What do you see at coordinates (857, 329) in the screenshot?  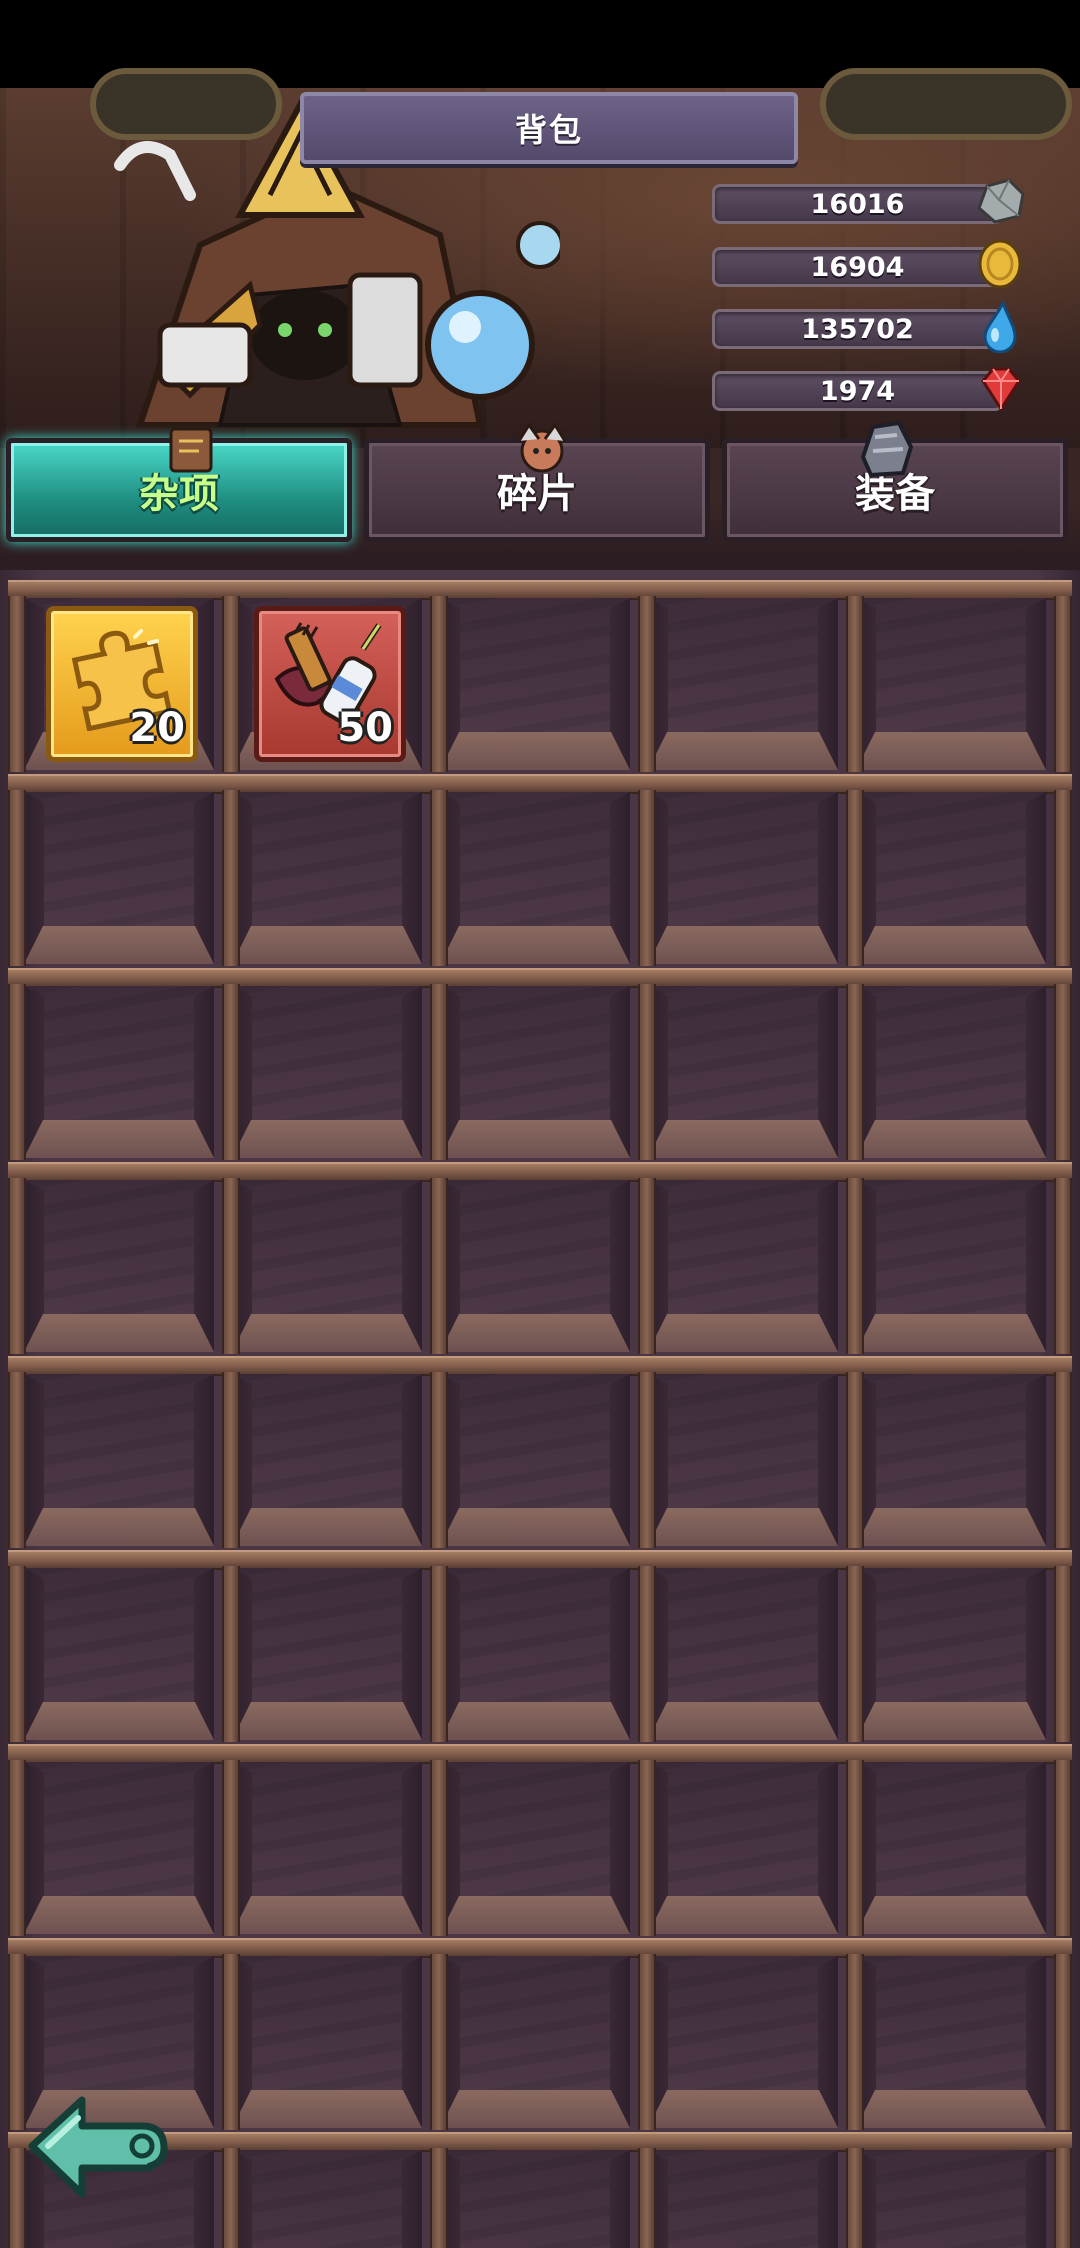 I see `currency-value: 135702` at bounding box center [857, 329].